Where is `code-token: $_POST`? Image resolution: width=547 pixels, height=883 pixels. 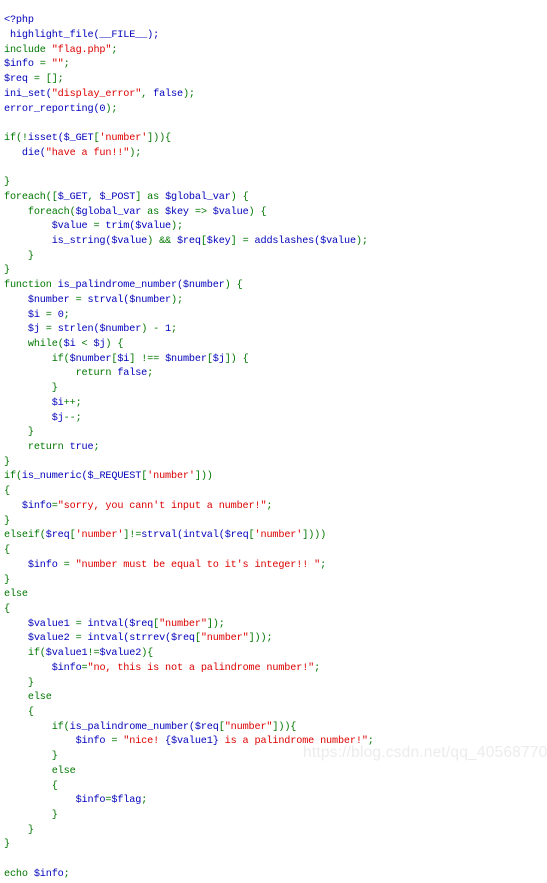
code-token: $_POST is located at coordinates (117, 197).